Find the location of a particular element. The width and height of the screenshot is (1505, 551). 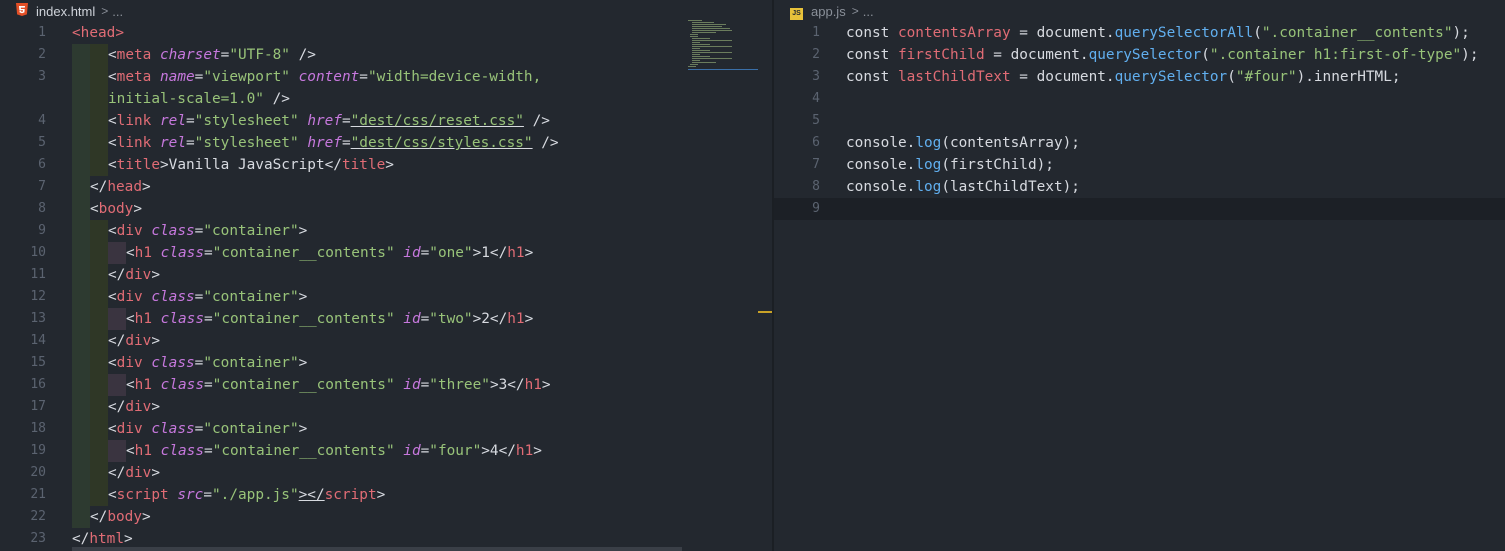

code-token: /> is located at coordinates (545, 143).